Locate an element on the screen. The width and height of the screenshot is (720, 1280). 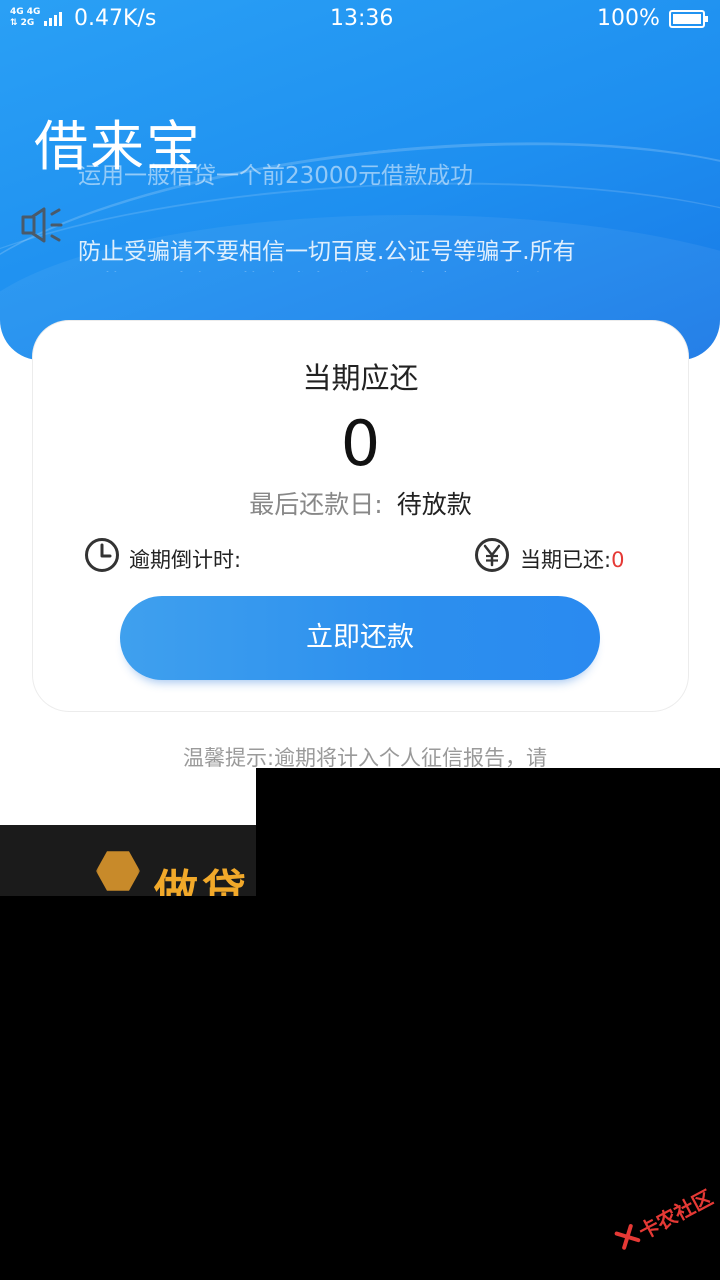
battery-icon is located at coordinates (688, 19).